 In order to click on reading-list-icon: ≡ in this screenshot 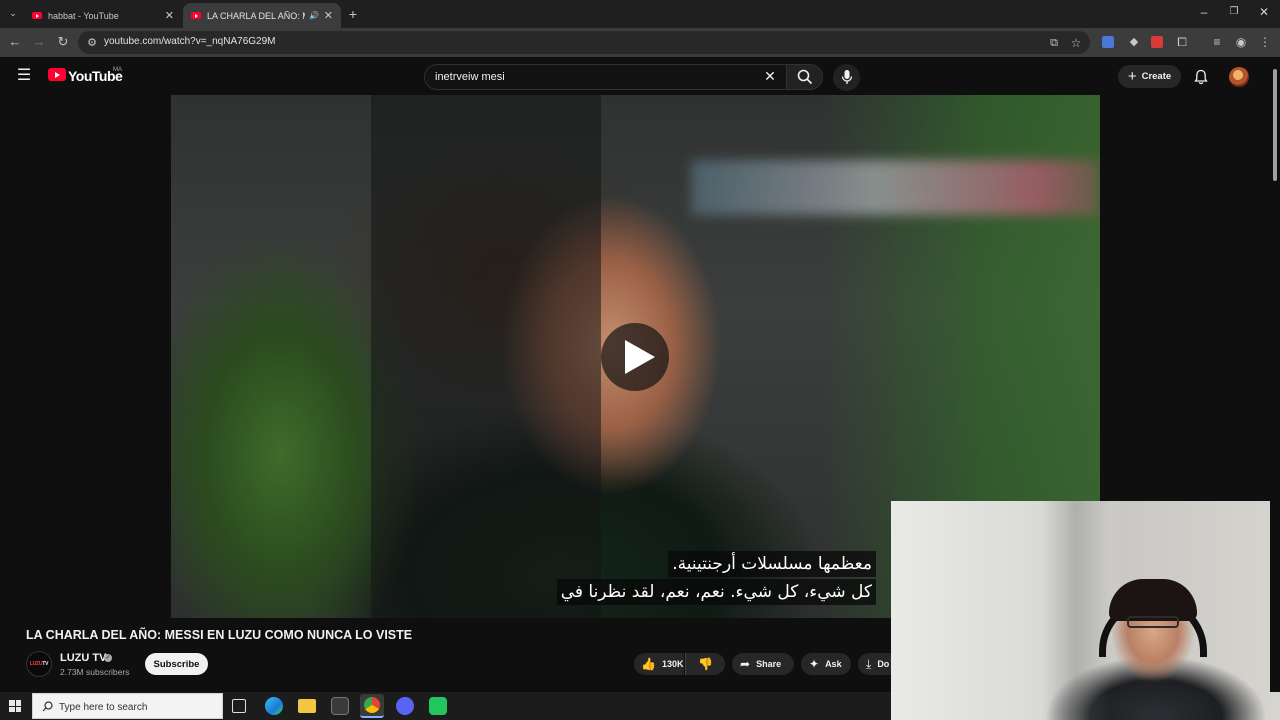, I will do `click(1217, 42)`.